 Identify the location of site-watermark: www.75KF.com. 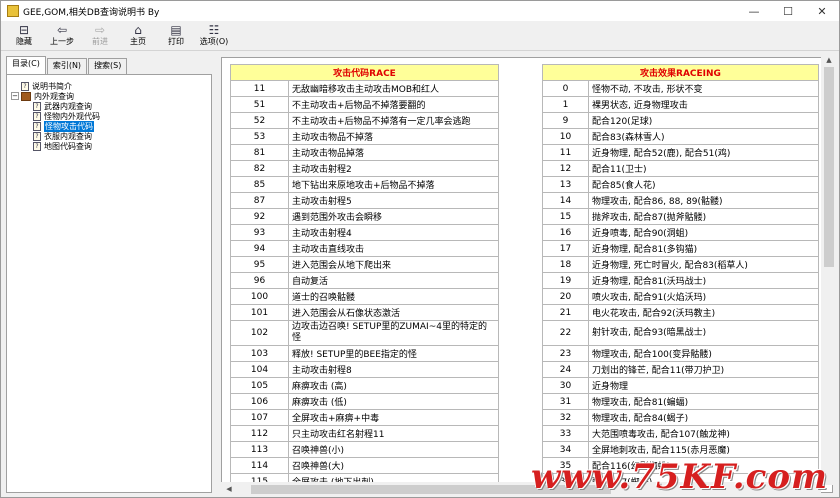
(683, 477).